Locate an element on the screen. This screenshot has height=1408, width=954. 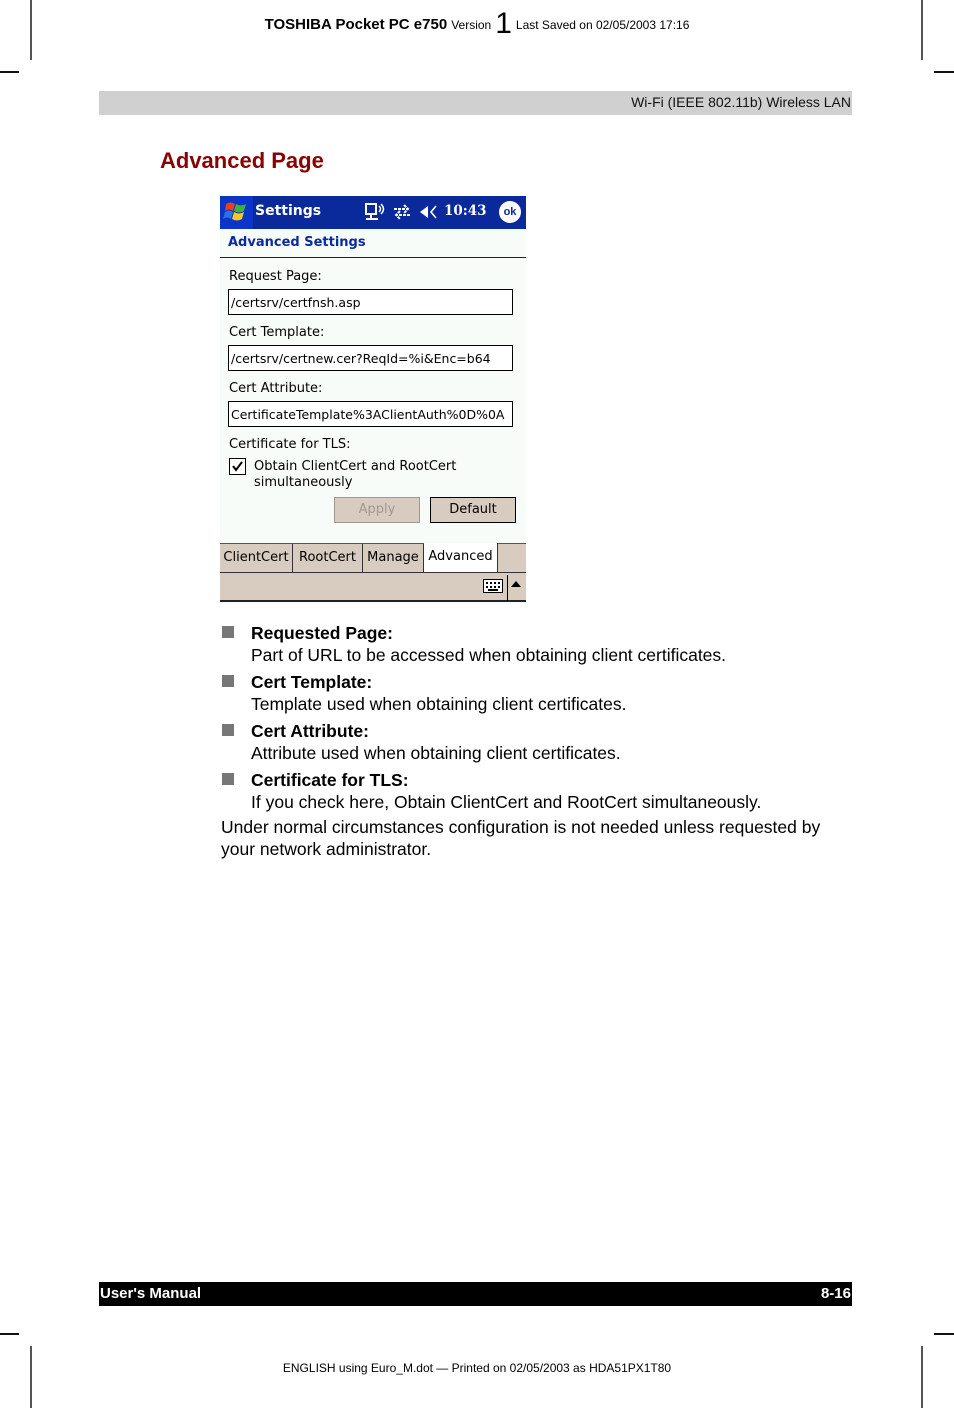
heading-divider is located at coordinates (373, 257).